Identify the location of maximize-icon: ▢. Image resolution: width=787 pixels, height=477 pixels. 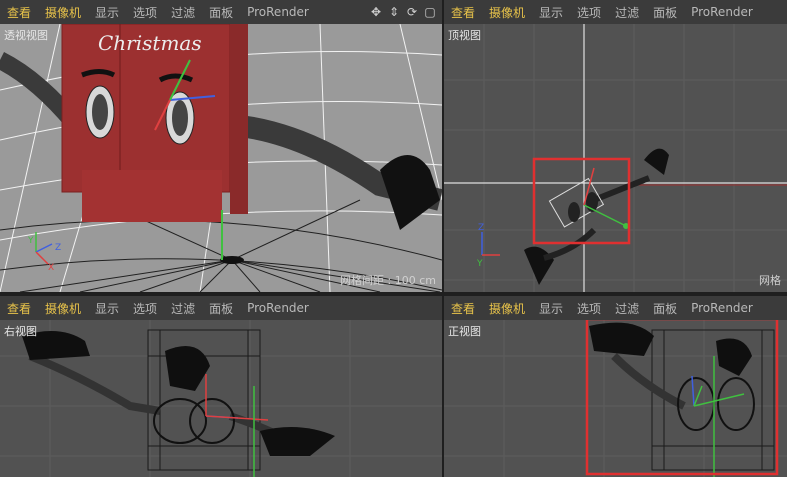
(430, 12).